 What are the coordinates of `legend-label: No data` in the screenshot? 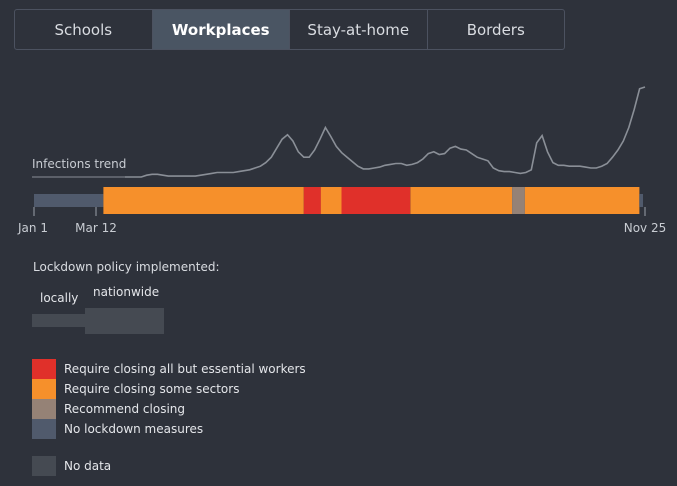 It's located at (88, 466).